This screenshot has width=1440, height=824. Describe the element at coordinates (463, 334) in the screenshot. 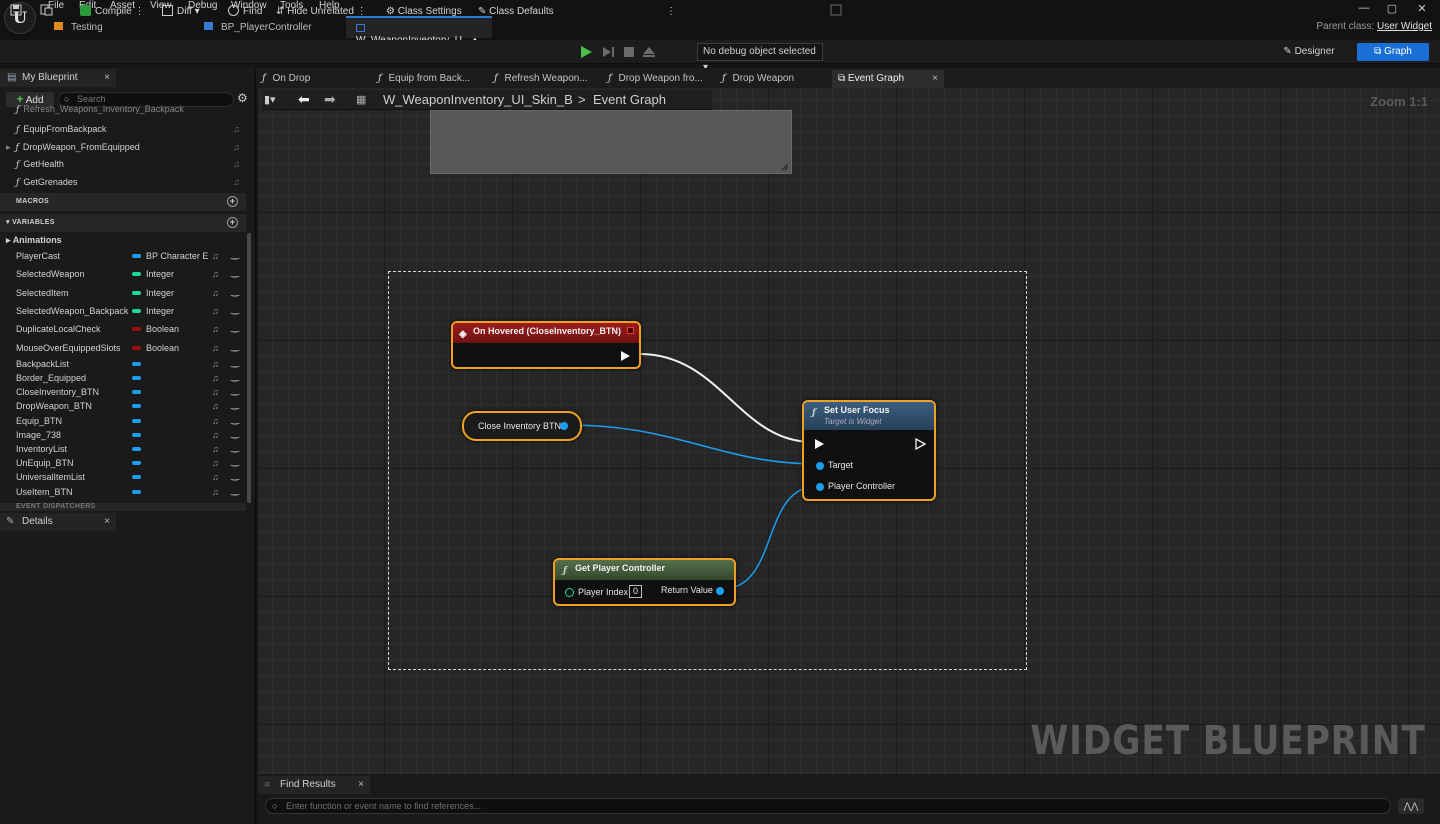

I see `event-diamond-icon: ◈` at that location.